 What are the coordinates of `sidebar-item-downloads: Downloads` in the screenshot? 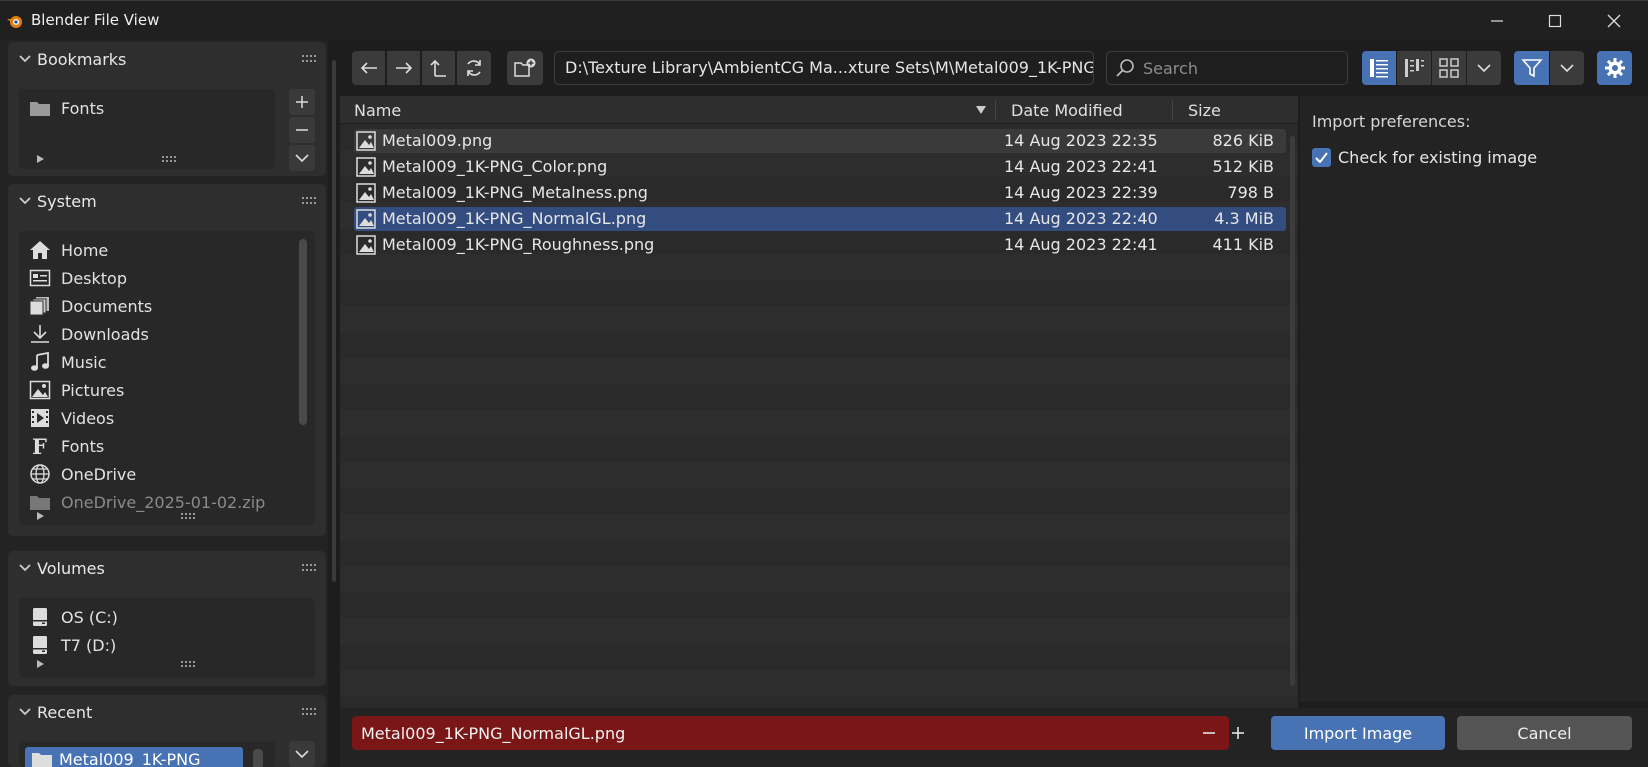 It's located at (89, 334).